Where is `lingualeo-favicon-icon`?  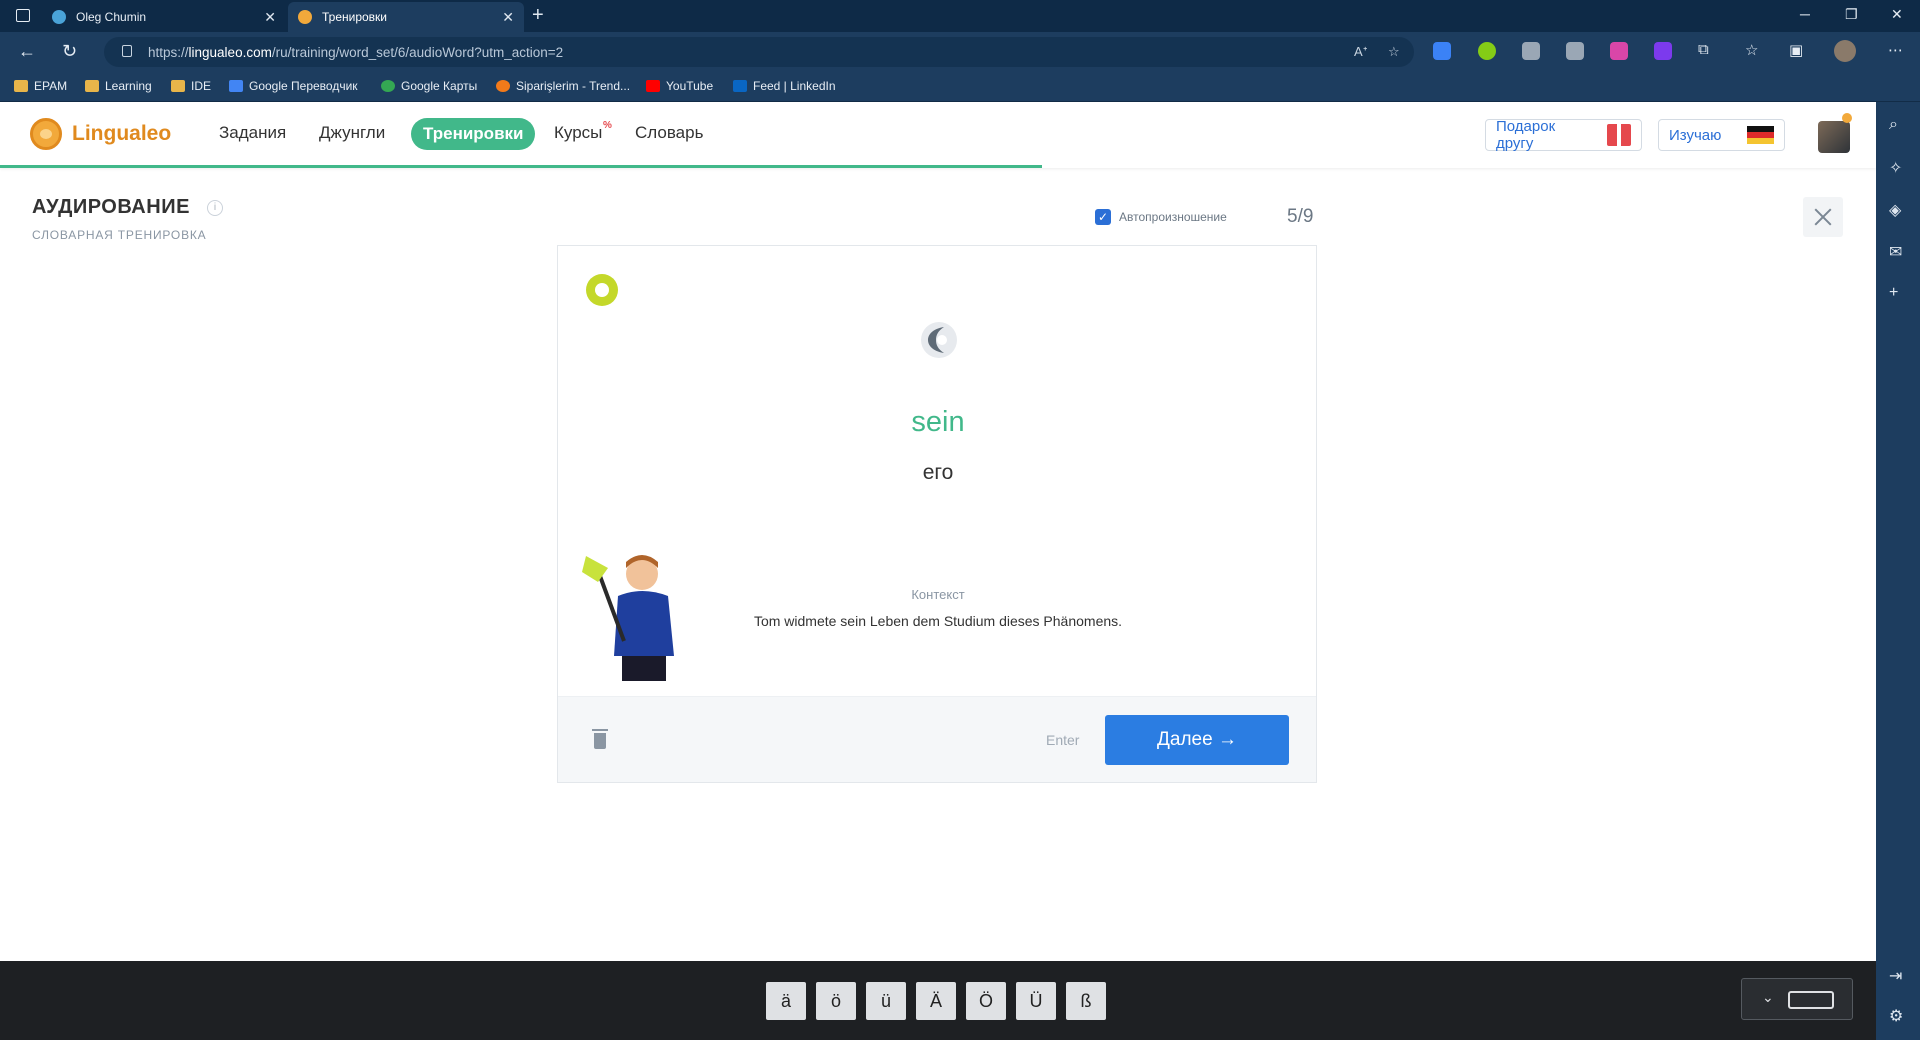 lingualeo-favicon-icon is located at coordinates (305, 17).